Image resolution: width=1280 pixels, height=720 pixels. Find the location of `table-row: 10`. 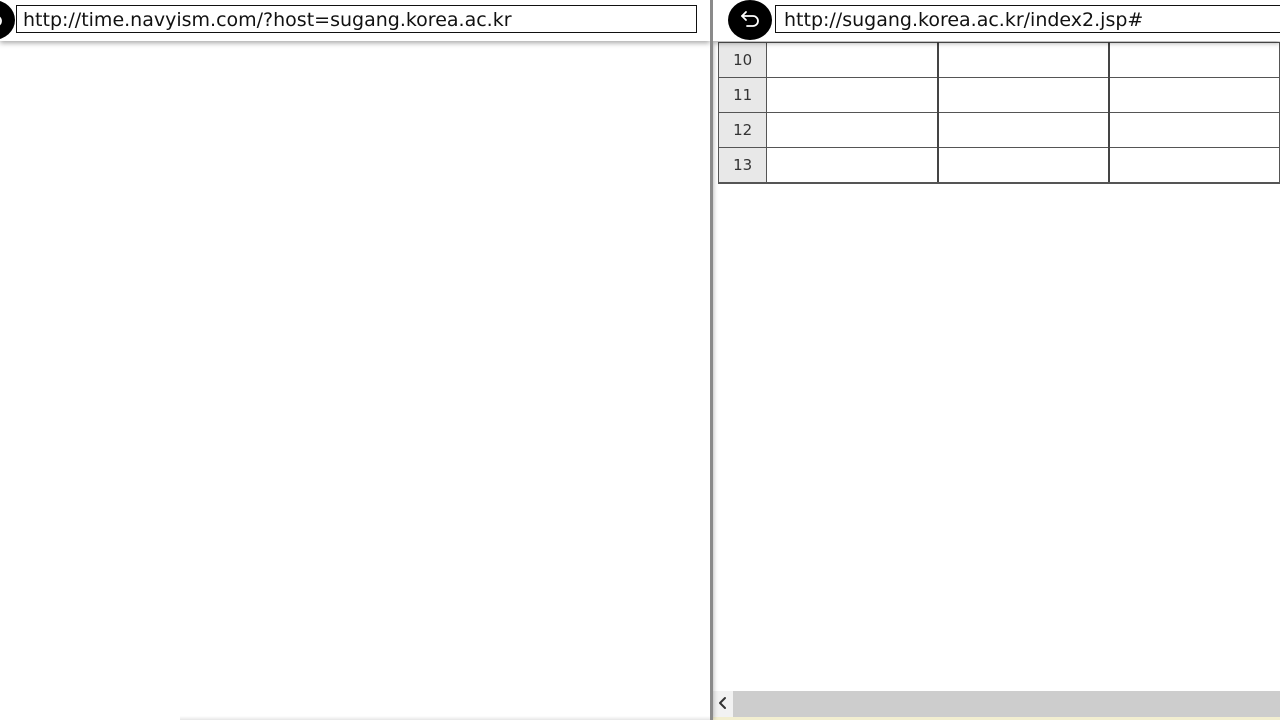

table-row: 10 is located at coordinates (998, 60).